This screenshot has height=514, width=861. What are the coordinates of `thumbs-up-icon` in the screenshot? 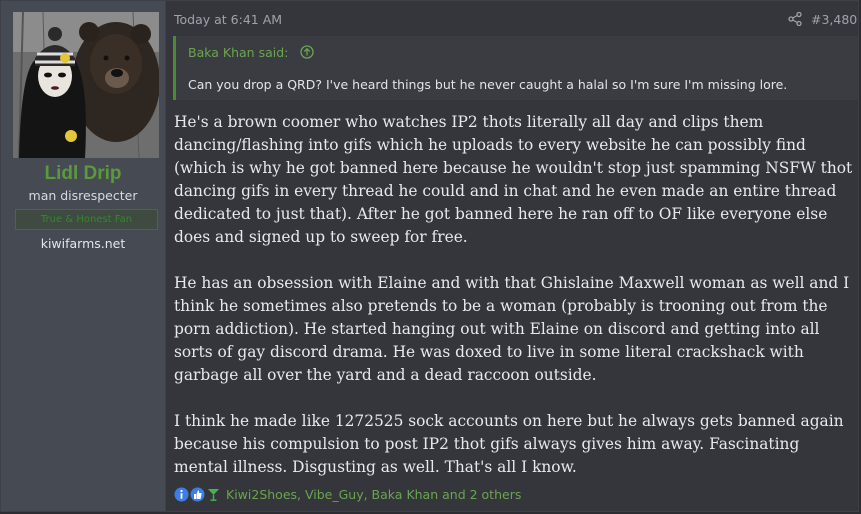 It's located at (197, 494).